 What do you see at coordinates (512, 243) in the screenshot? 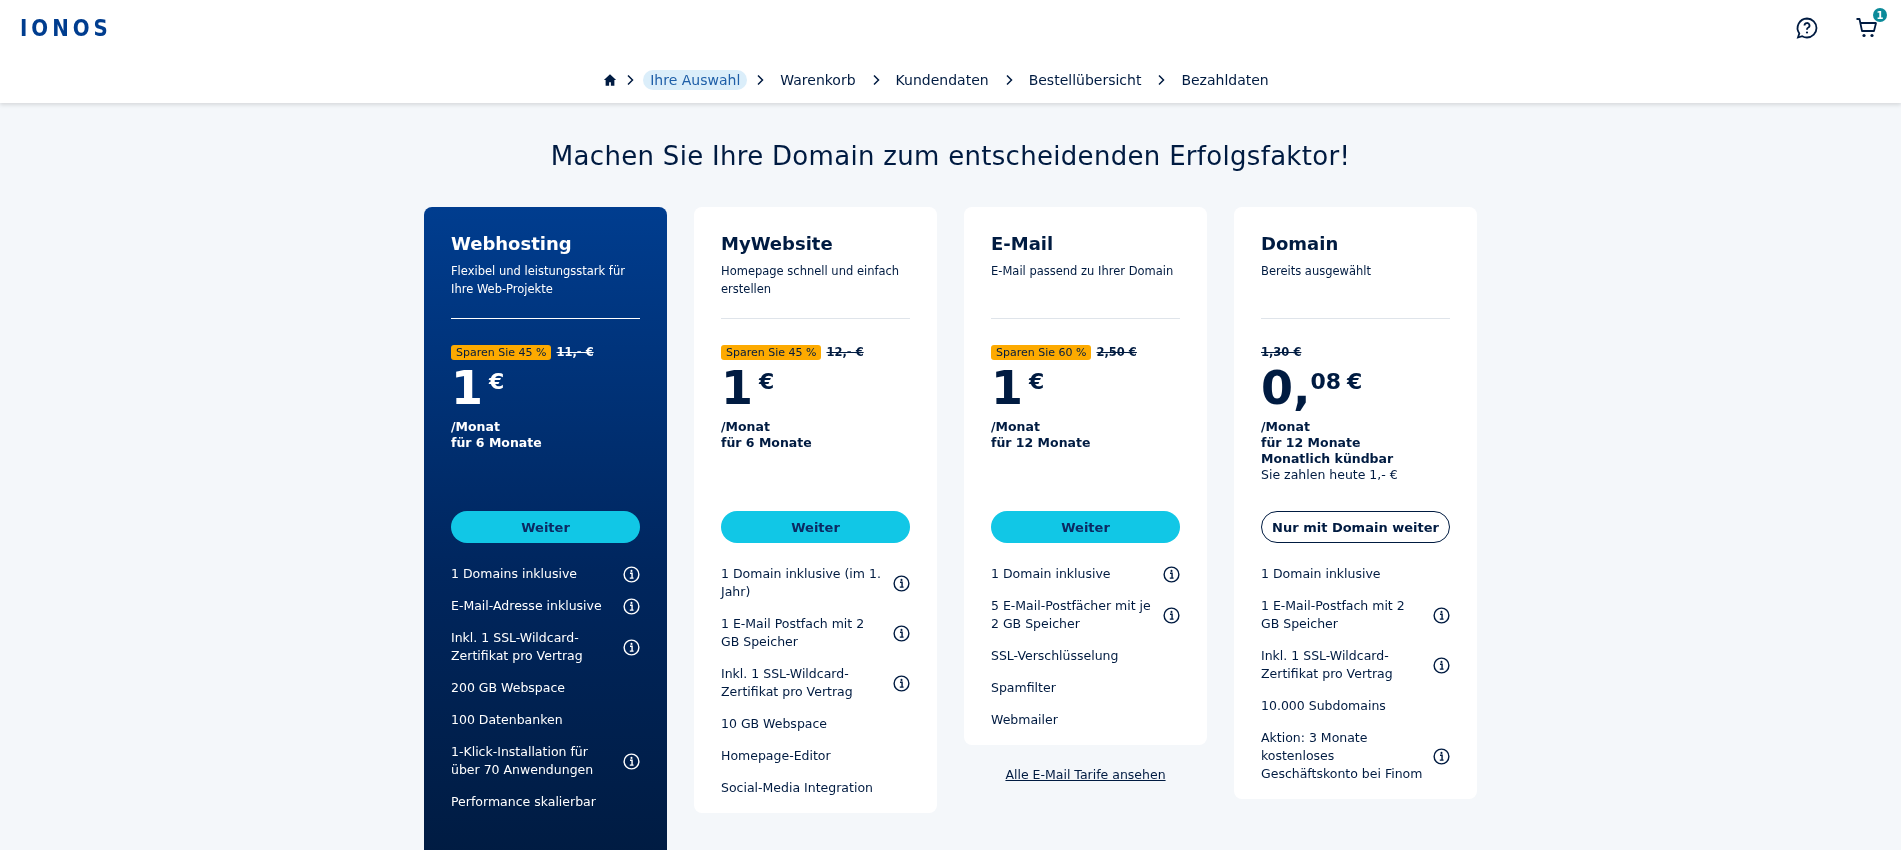
I see `plan-title: Webhosting` at bounding box center [512, 243].